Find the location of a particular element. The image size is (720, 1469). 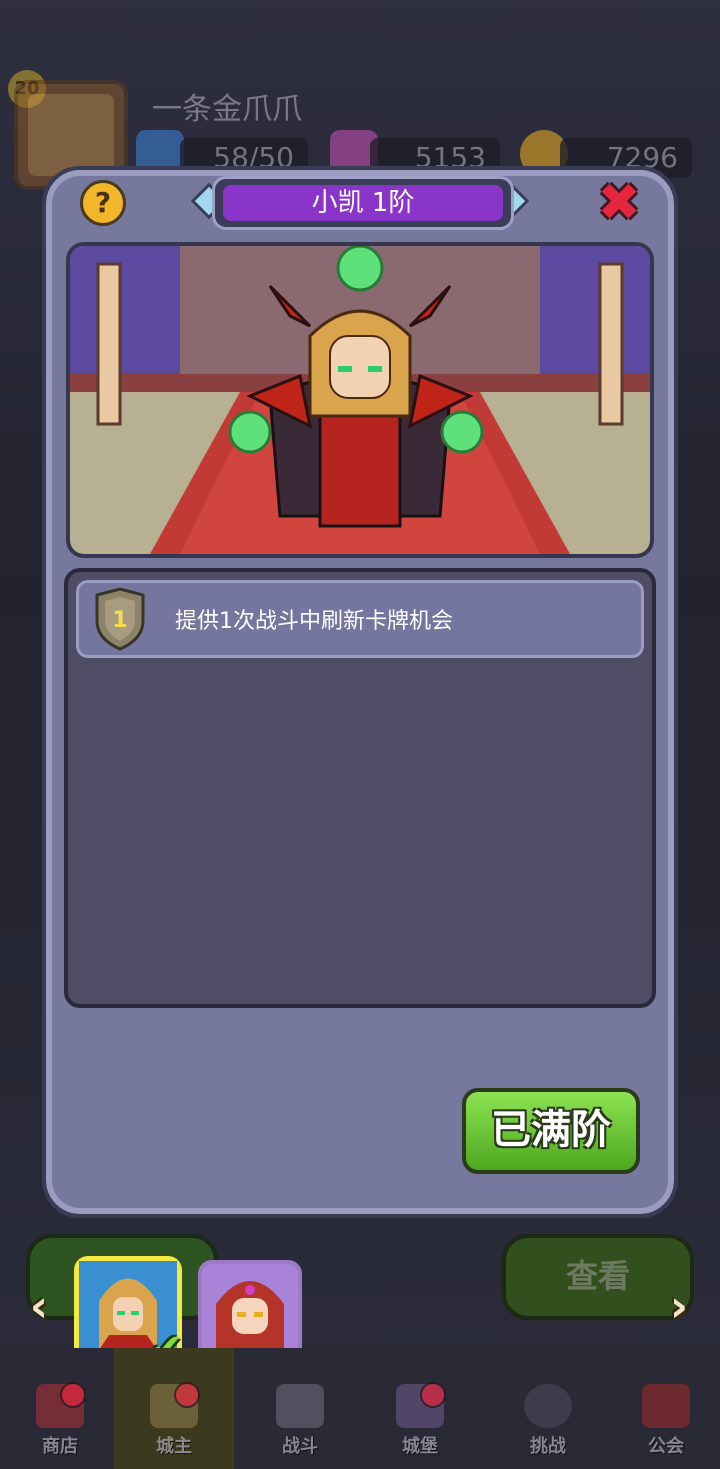

dialog-title-plate: 小凯 1阶 is located at coordinates (363, 203).